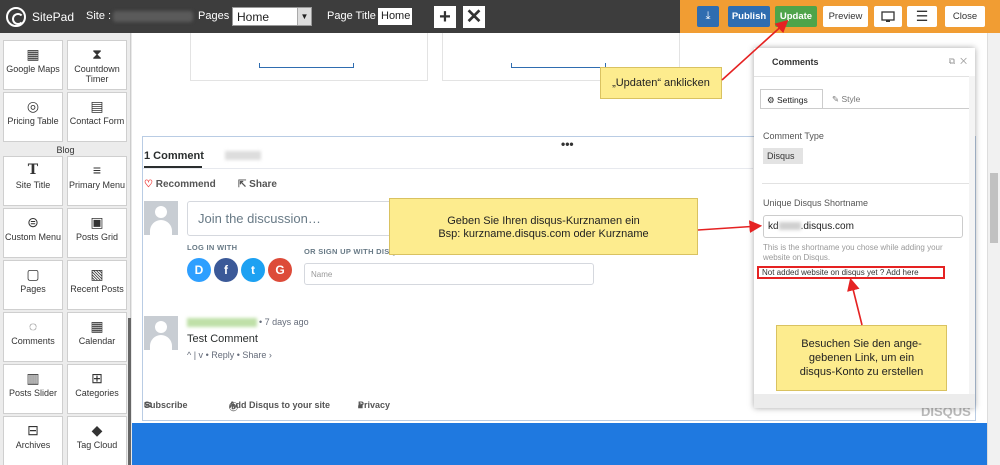 This screenshot has height=465, width=1000. What do you see at coordinates (963, 61) in the screenshot?
I see `close-icon: ✕` at bounding box center [963, 61].